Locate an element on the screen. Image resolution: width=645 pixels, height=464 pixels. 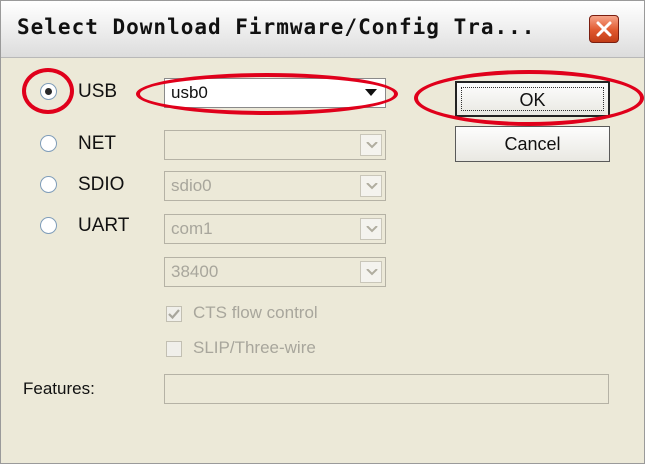
features-input is located at coordinates (386, 389).